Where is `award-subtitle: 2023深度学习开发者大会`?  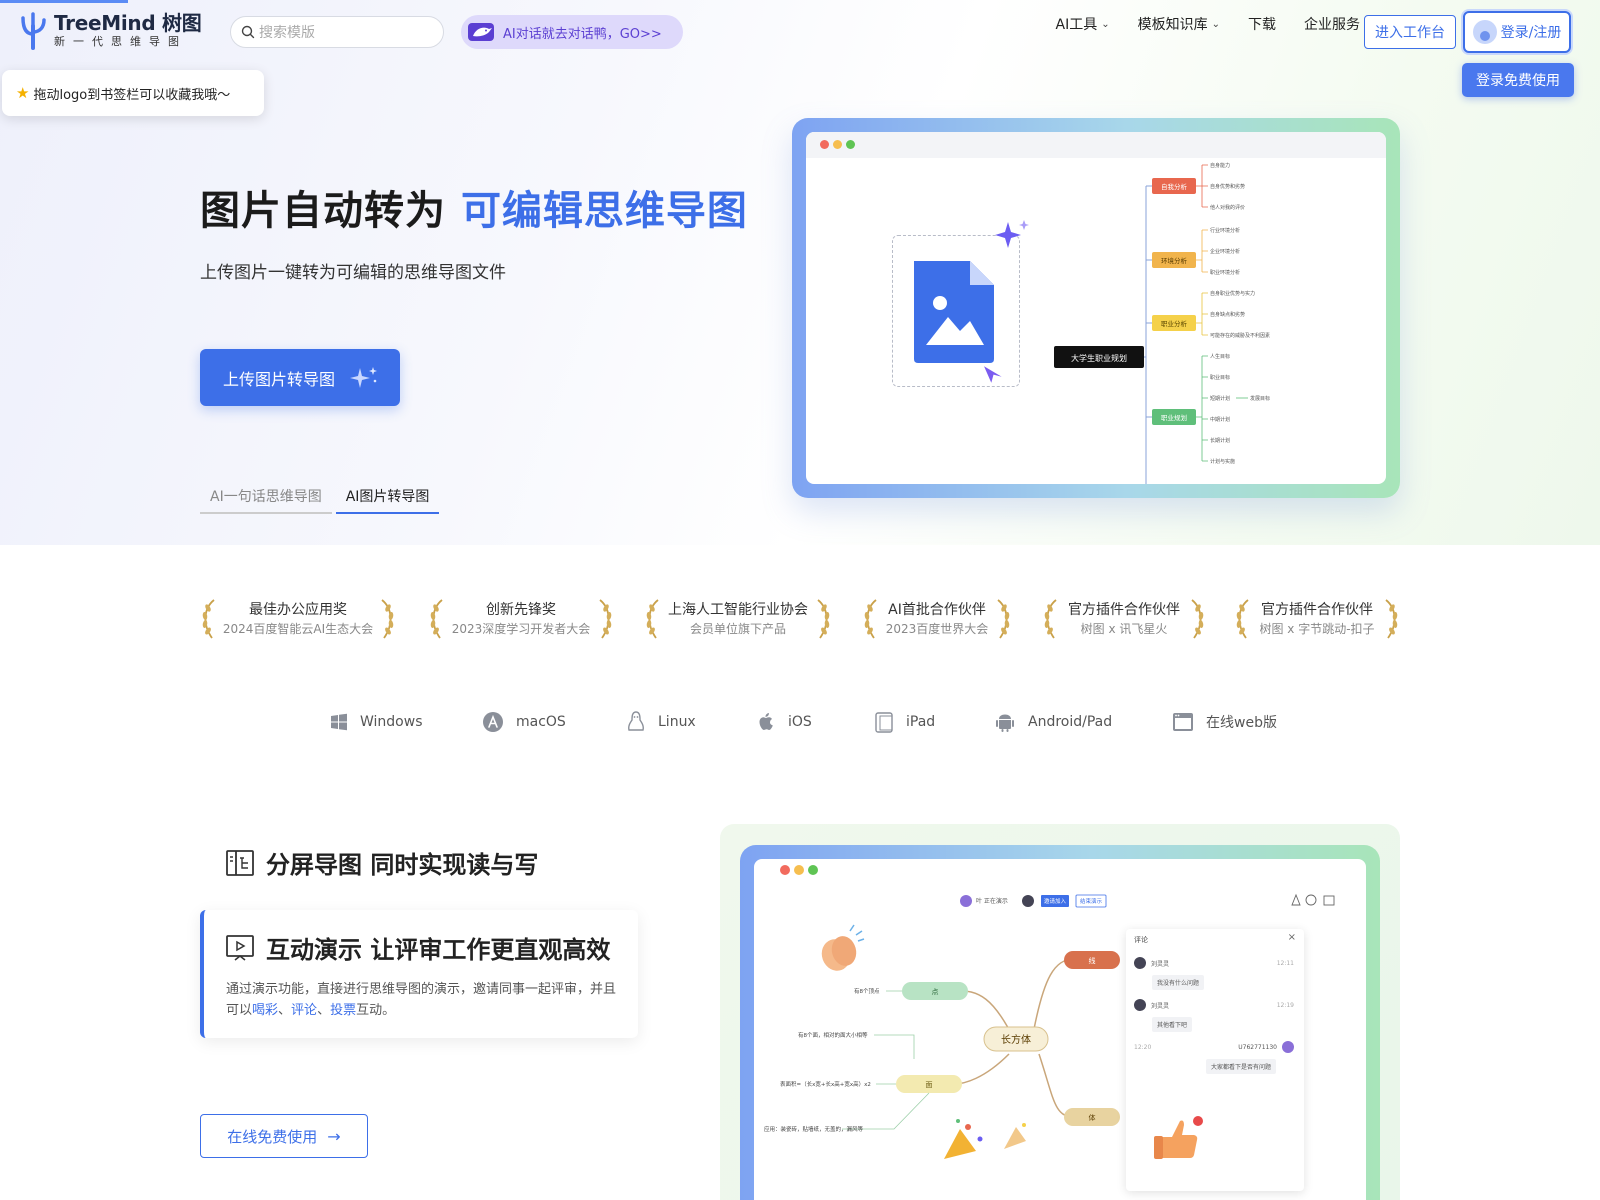 award-subtitle: 2023深度学习开发者大会 is located at coordinates (521, 629).